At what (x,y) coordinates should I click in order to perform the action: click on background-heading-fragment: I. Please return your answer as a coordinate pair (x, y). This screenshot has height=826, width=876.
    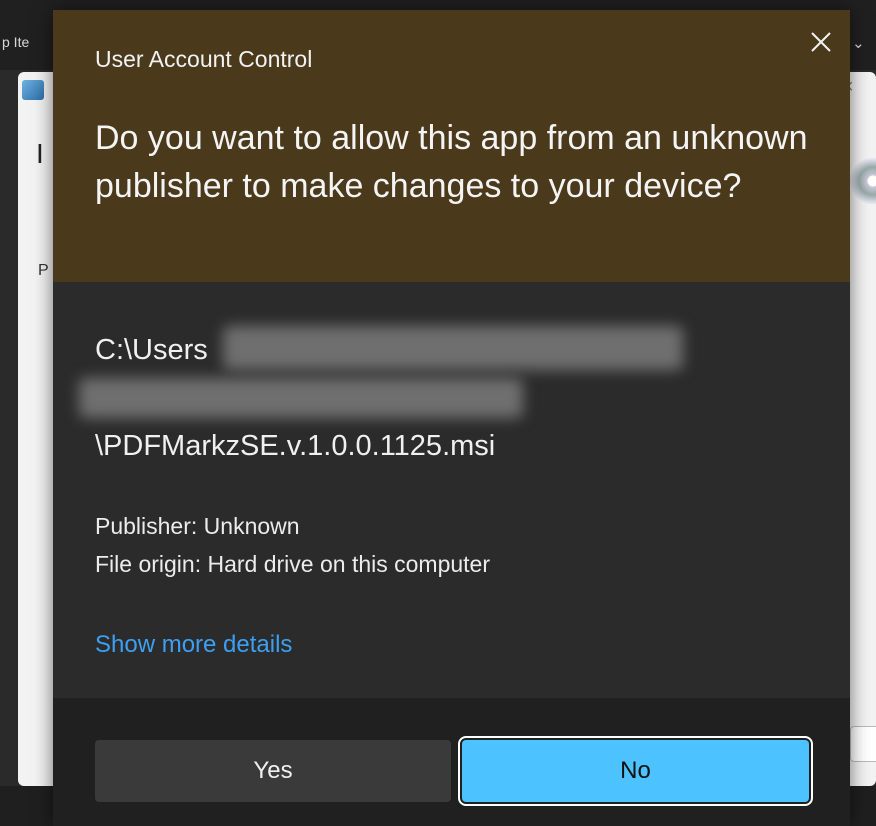
    Looking at the image, I should click on (40, 153).